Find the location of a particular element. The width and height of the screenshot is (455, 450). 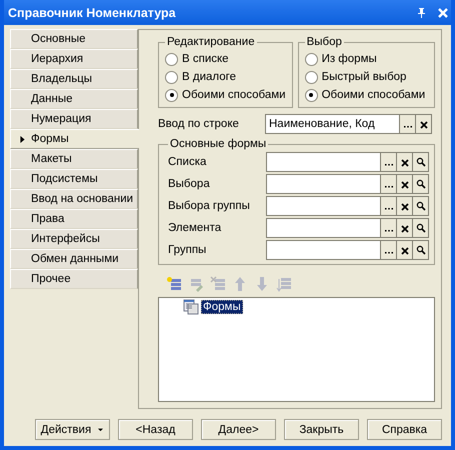

tab: Данные is located at coordinates (74, 99).